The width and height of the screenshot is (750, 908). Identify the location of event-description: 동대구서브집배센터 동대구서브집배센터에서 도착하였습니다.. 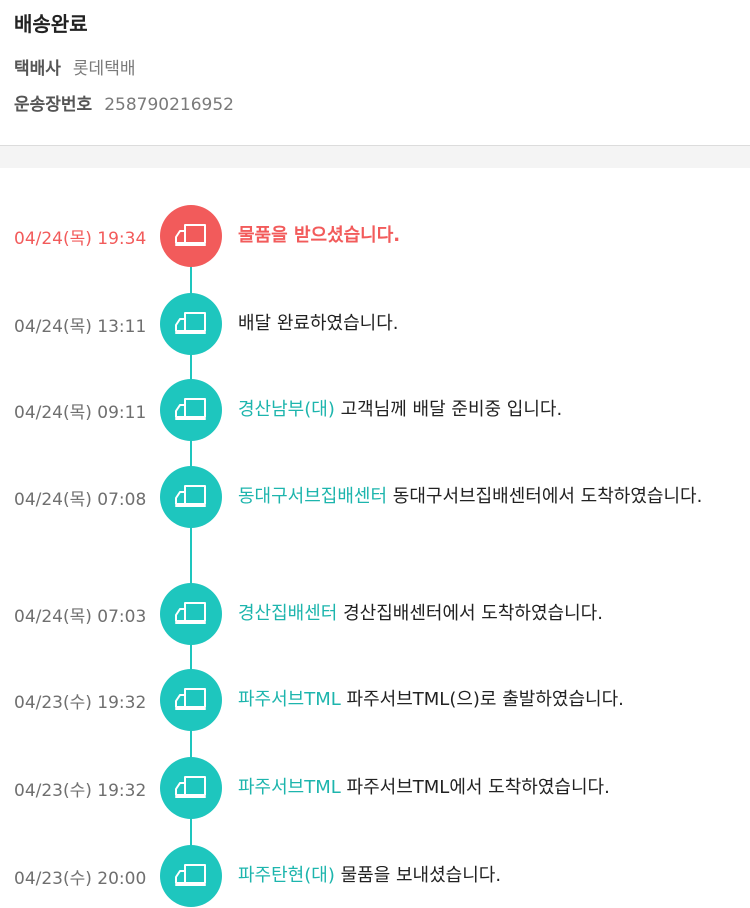
(488, 496).